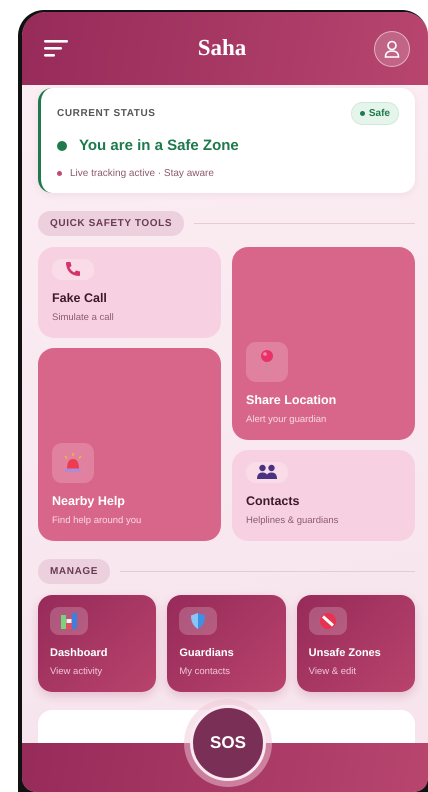  Describe the element at coordinates (77, 672) in the screenshot. I see `manage-subtitle: View activity` at that location.